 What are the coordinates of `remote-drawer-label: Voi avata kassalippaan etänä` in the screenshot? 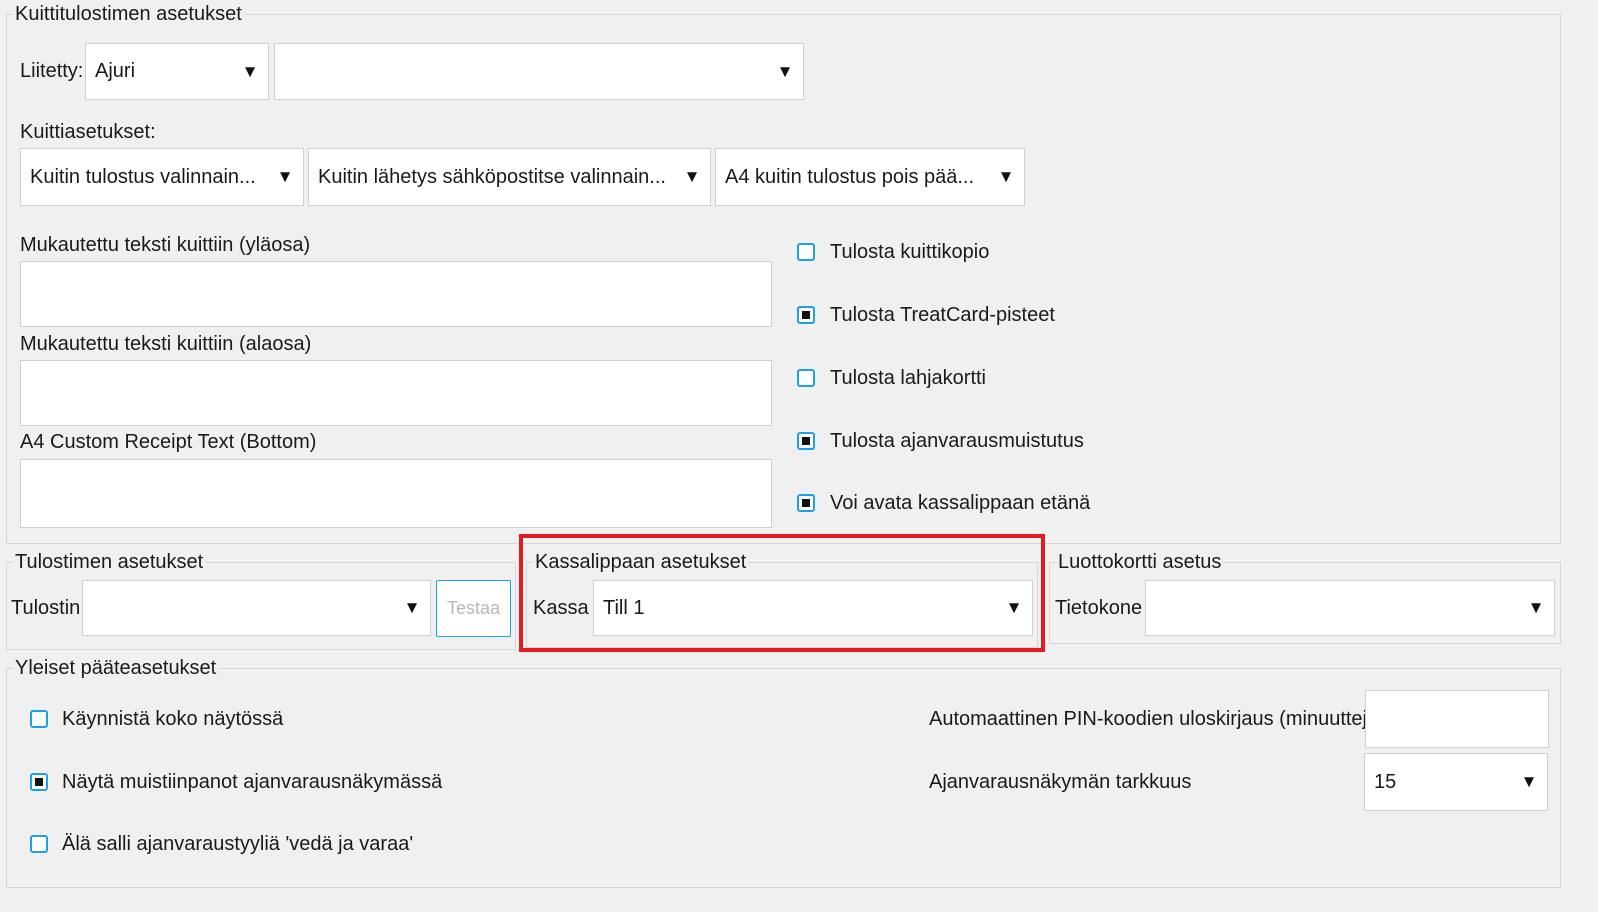 It's located at (960, 503).